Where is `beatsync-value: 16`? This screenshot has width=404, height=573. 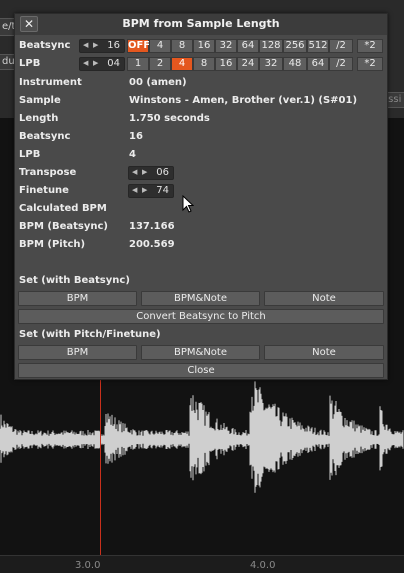
beatsync-value: 16 is located at coordinates (113, 45).